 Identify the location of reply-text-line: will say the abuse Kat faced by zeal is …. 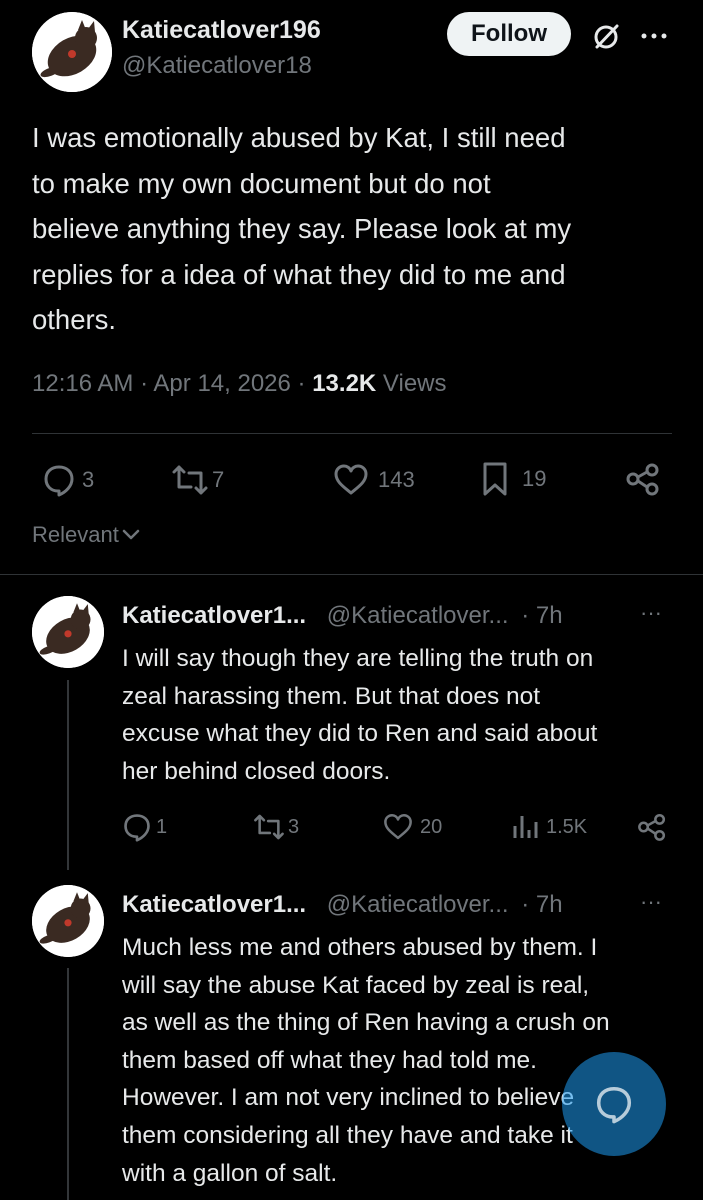
(356, 985).